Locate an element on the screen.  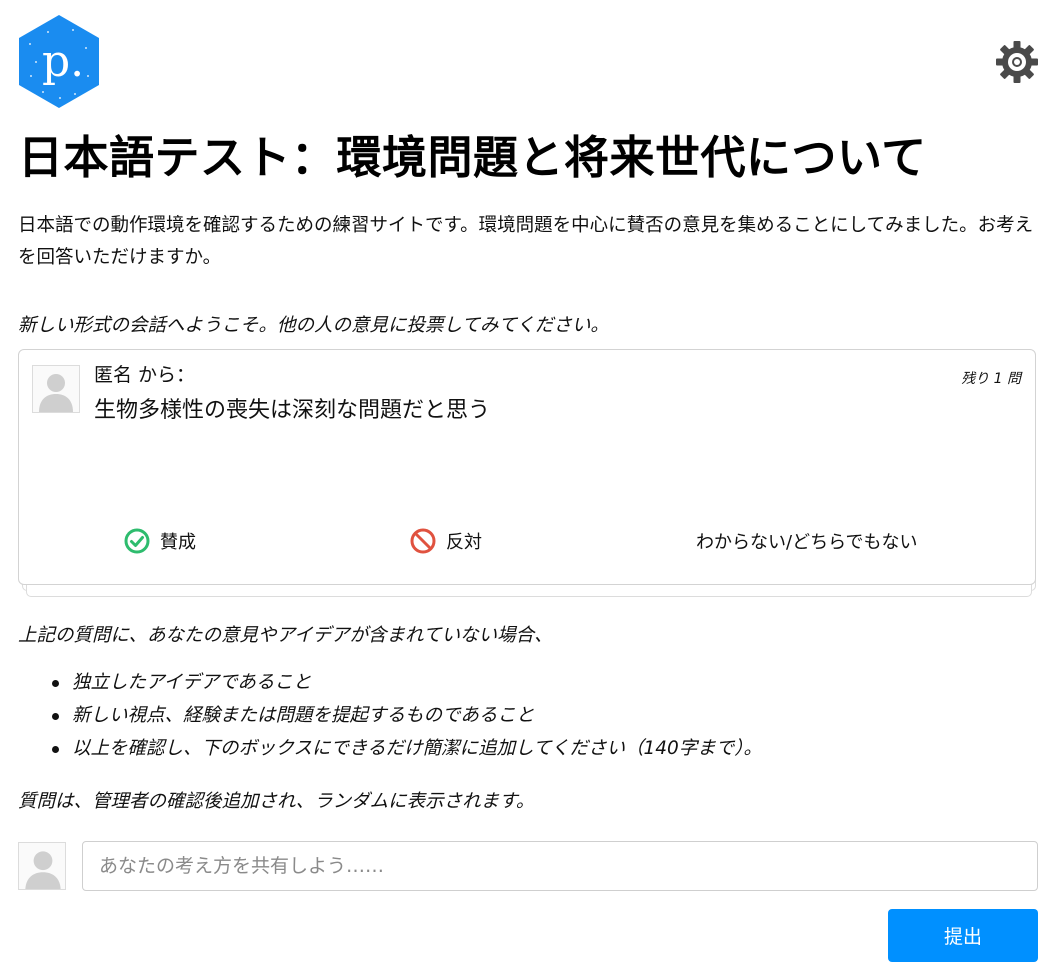
logo-hexagon-icon: p. is located at coordinates (59, 61).